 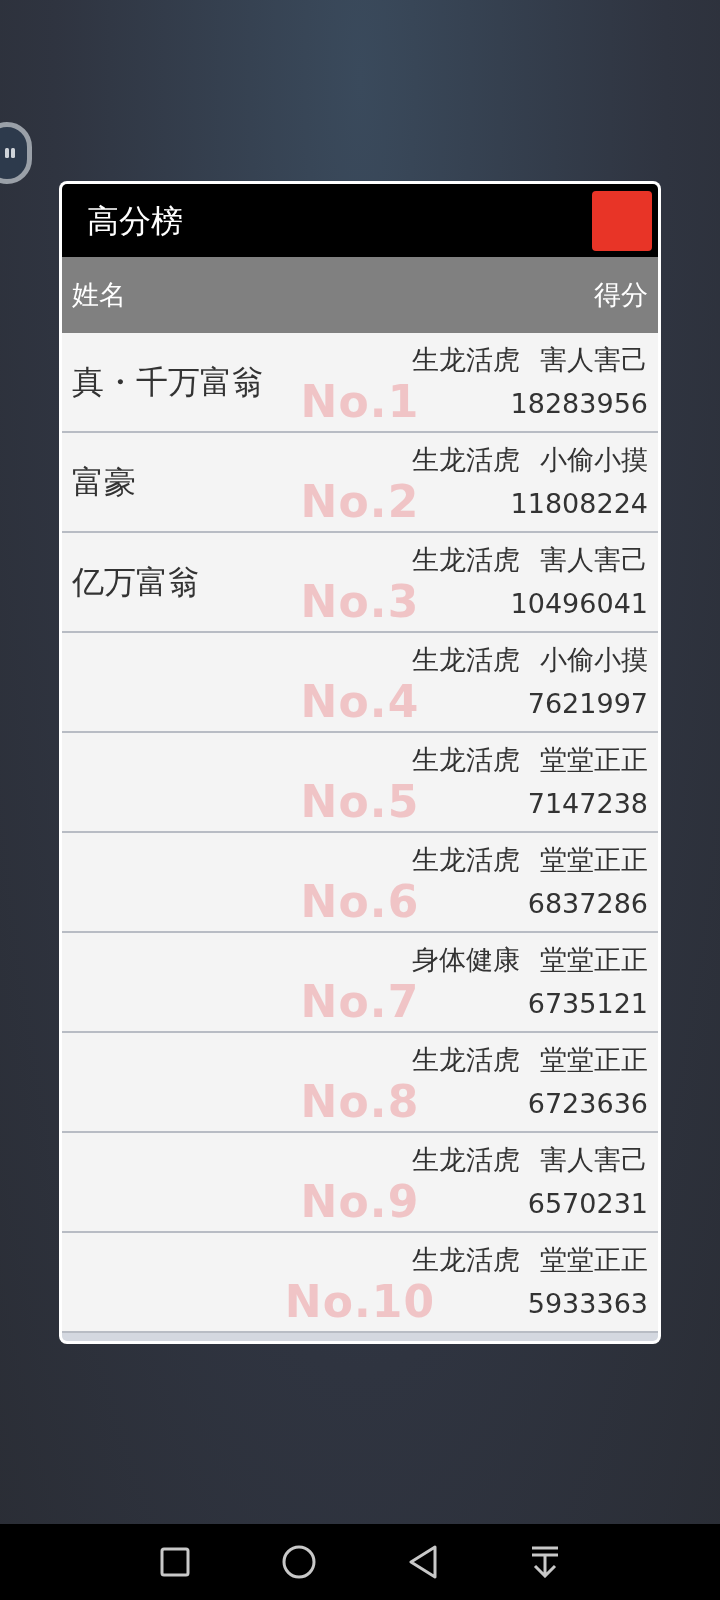 I want to click on back-icon, so click(x=423, y=1562).